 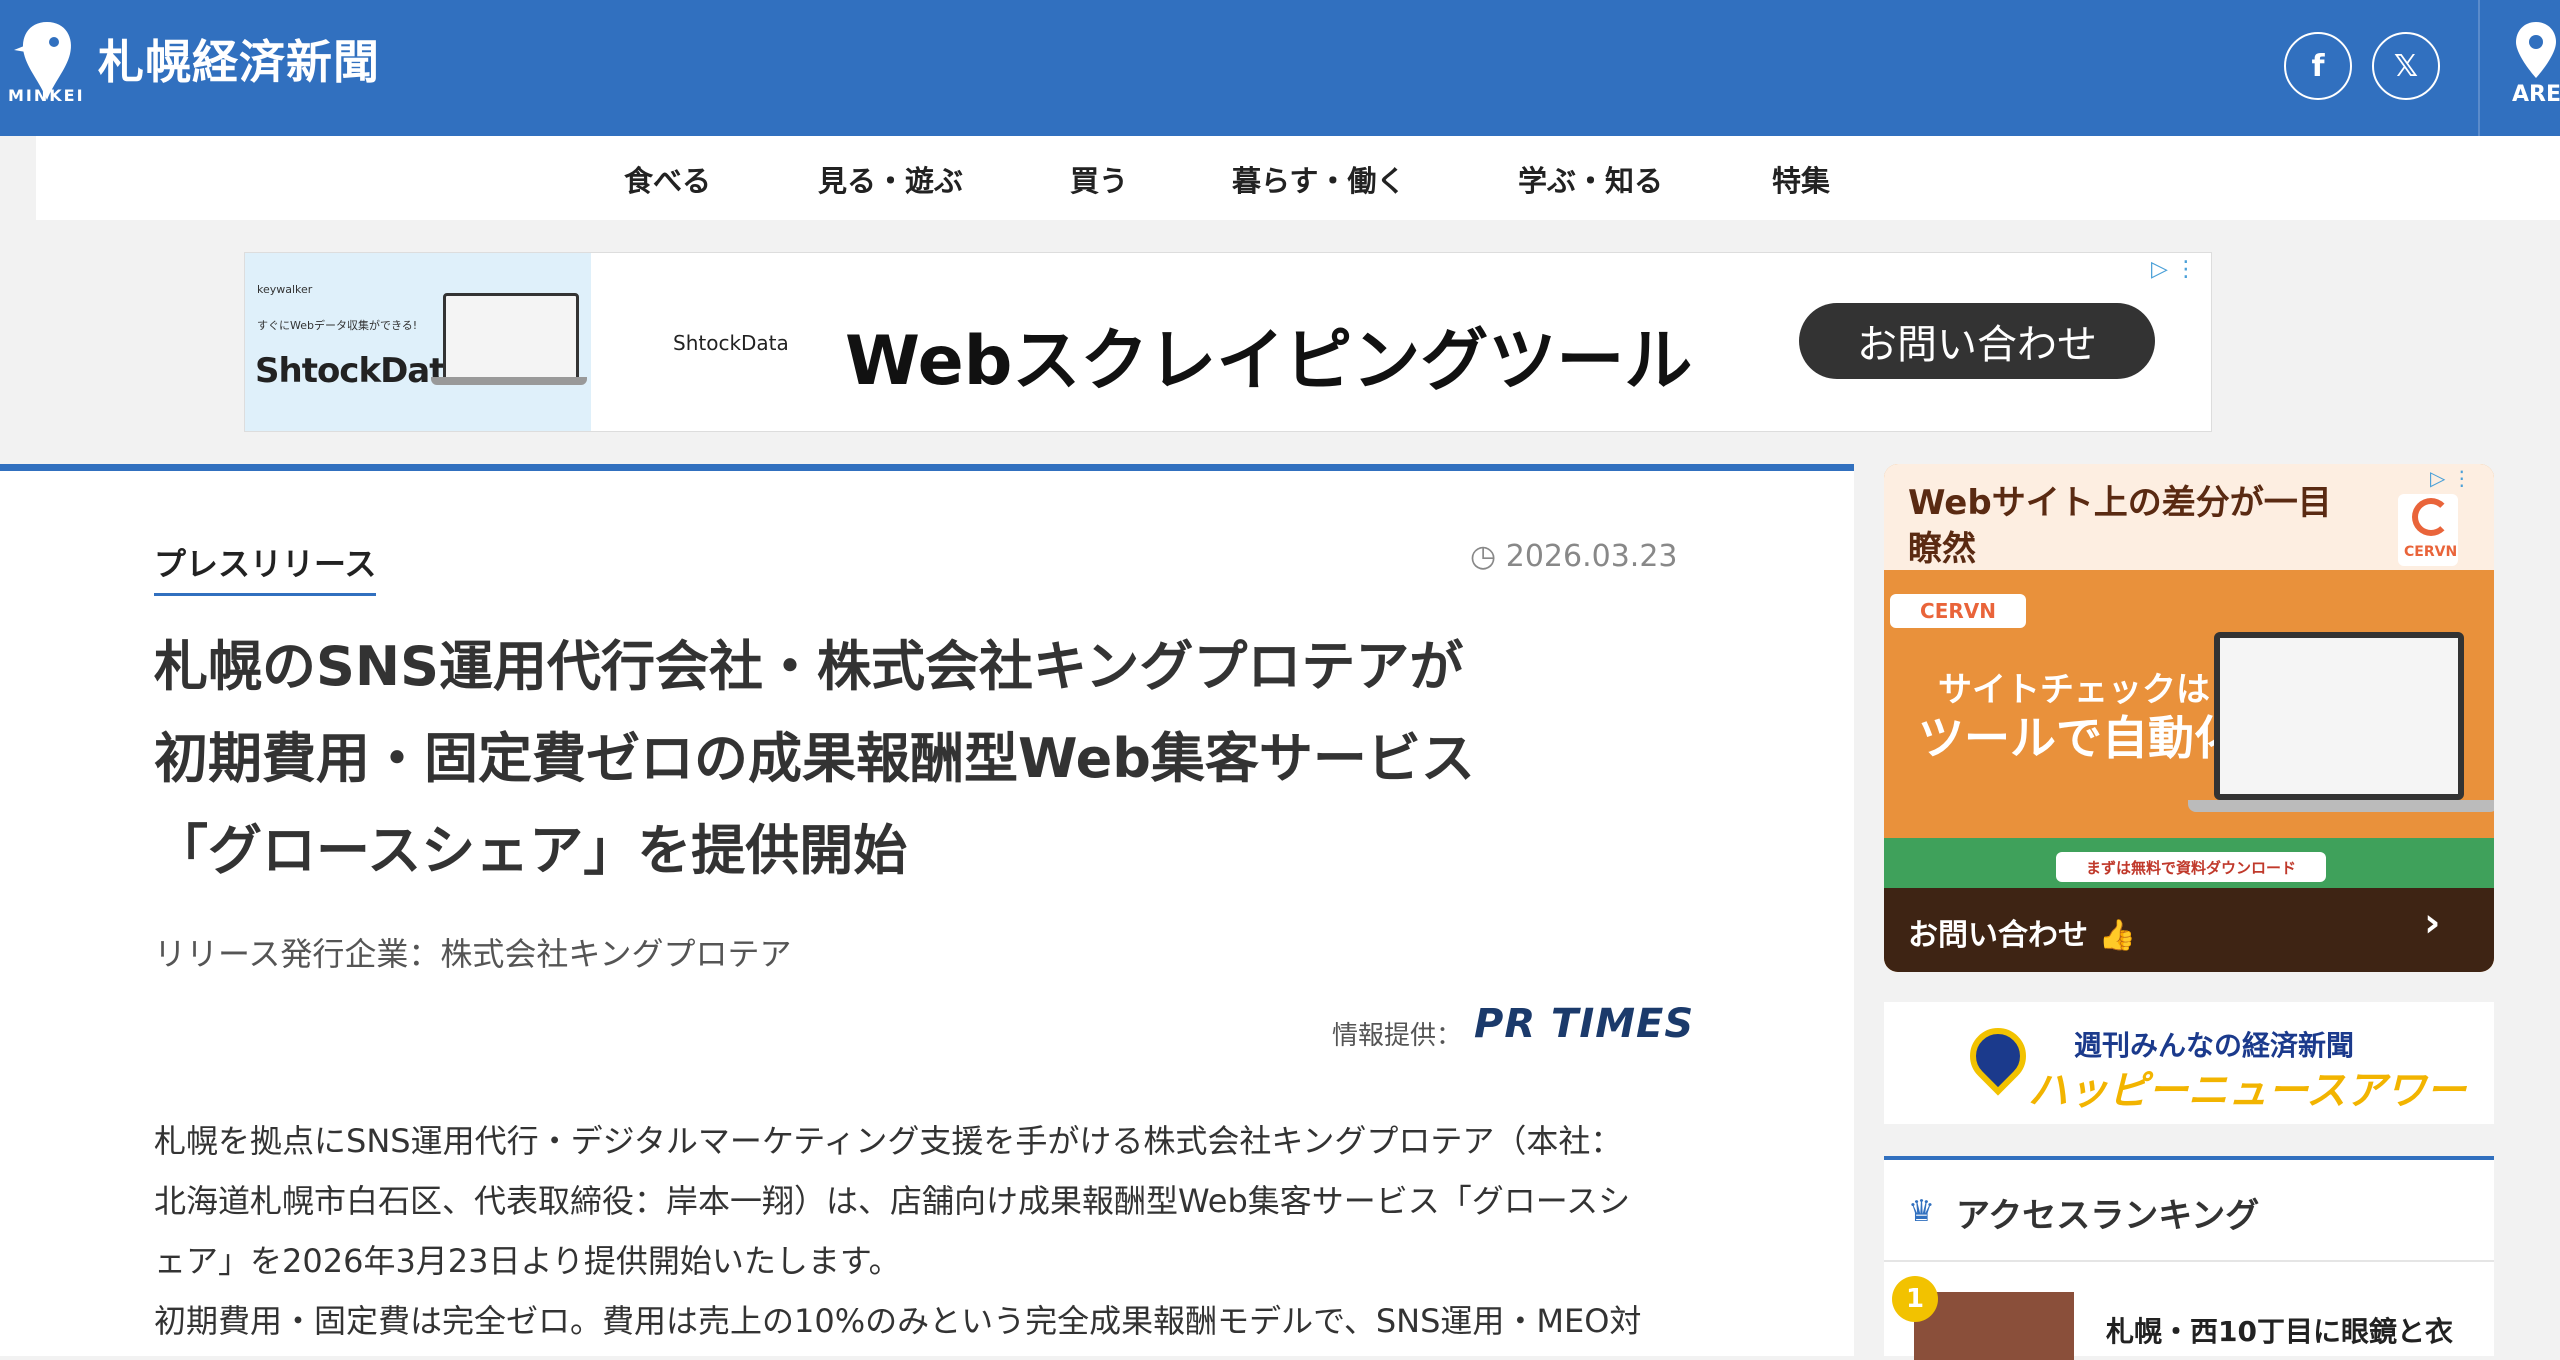 I want to click on title-line: 「グロースシェア」を提供開始, so click(x=531, y=850).